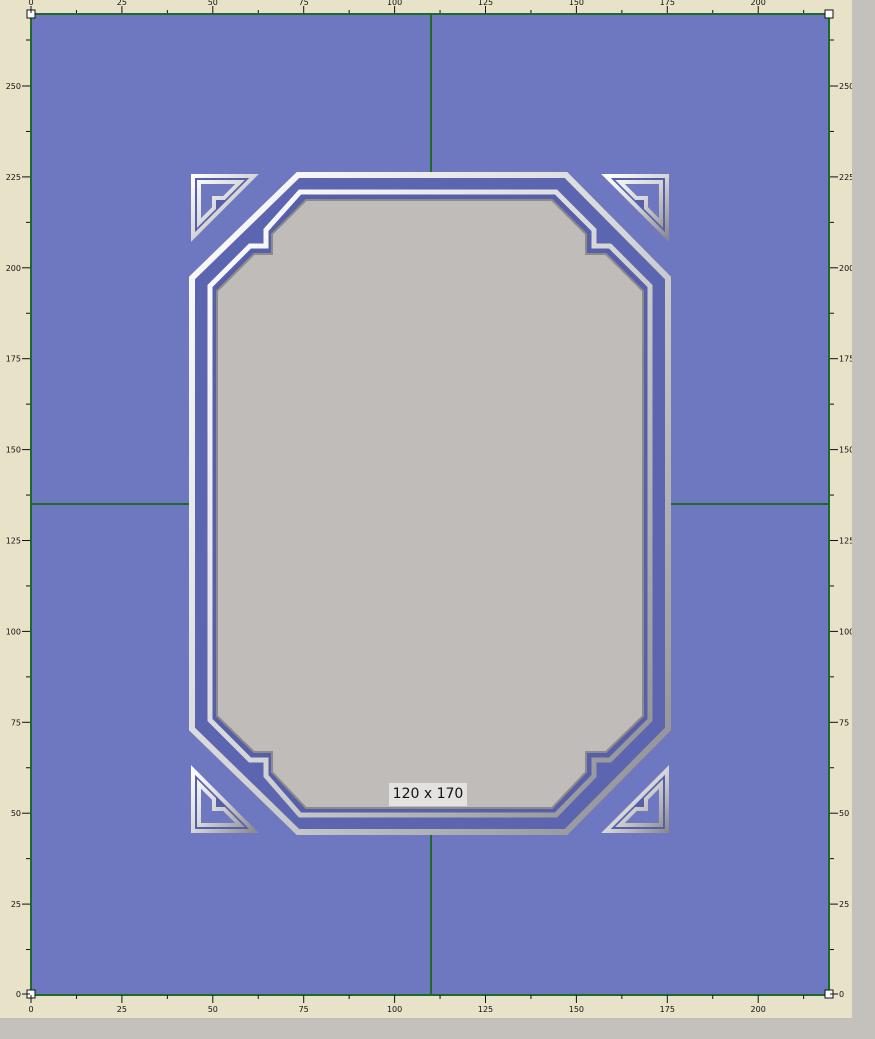  What do you see at coordinates (304, 3) in the screenshot?
I see `ruler-top-label: 75` at bounding box center [304, 3].